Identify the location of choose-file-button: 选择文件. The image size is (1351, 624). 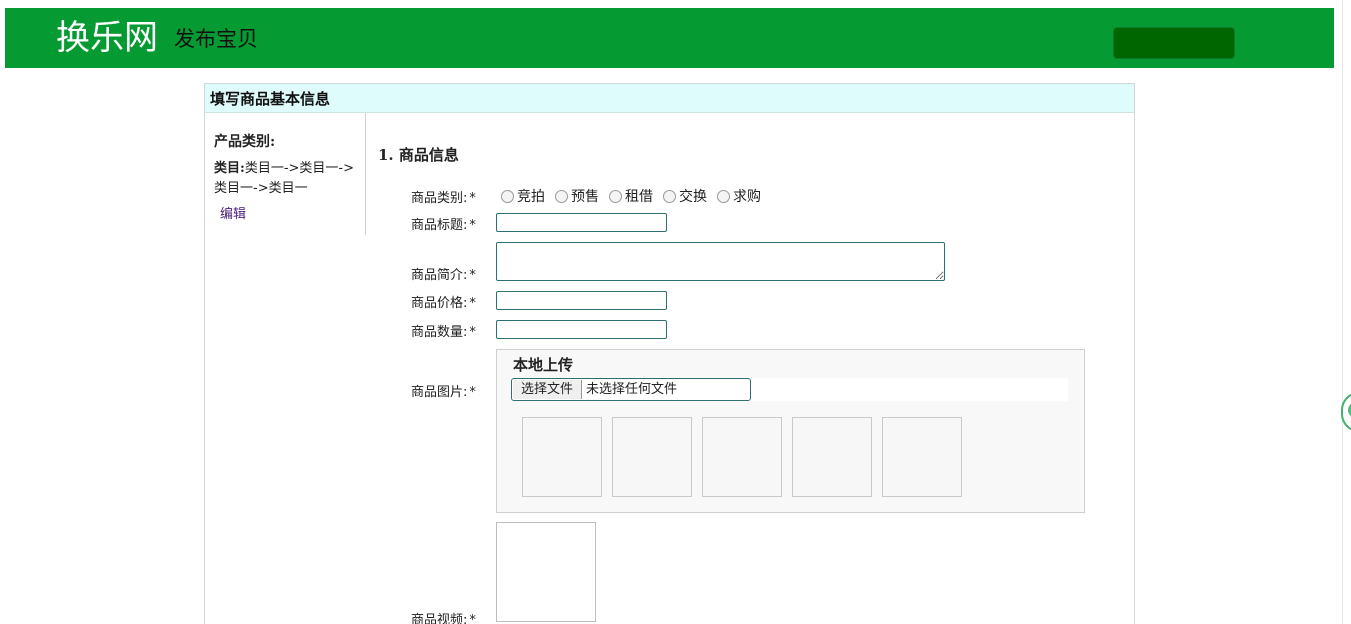
(547, 389).